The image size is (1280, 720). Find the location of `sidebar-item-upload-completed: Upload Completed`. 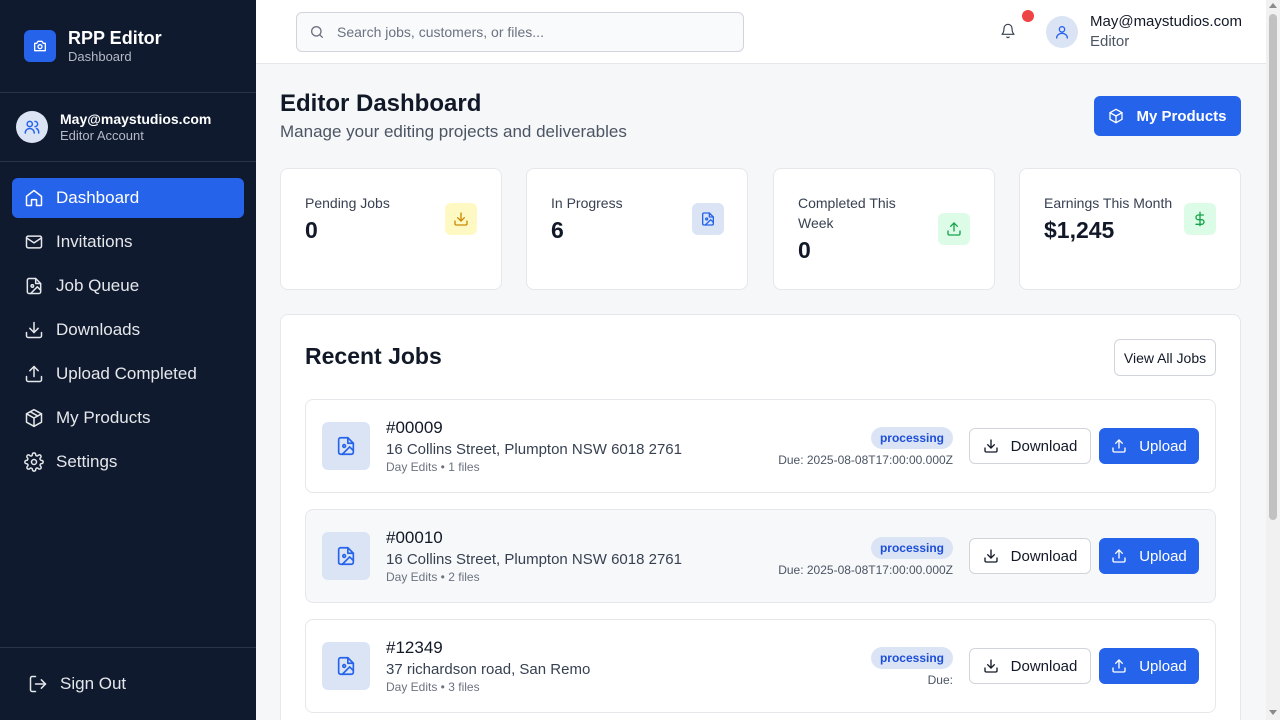

sidebar-item-upload-completed: Upload Completed is located at coordinates (128, 374).